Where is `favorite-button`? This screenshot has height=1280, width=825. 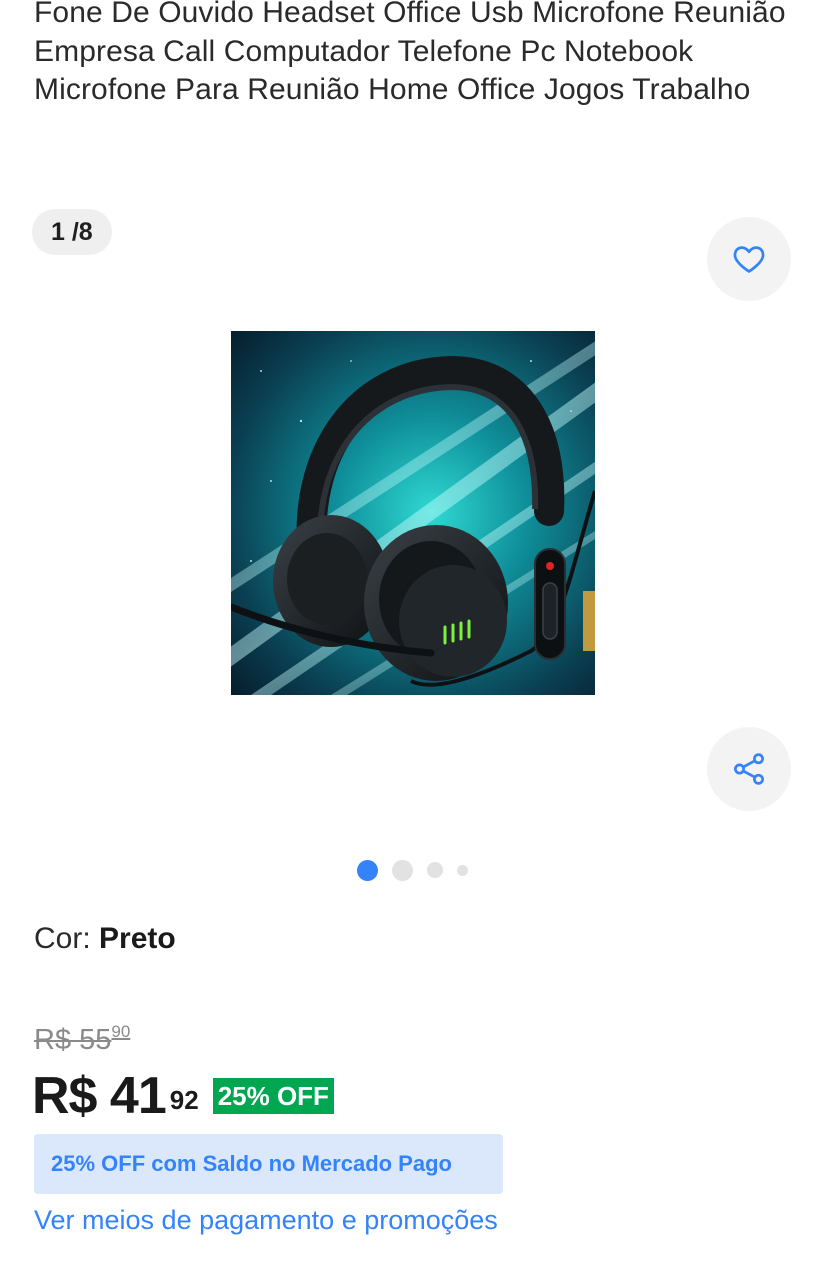
favorite-button is located at coordinates (749, 259).